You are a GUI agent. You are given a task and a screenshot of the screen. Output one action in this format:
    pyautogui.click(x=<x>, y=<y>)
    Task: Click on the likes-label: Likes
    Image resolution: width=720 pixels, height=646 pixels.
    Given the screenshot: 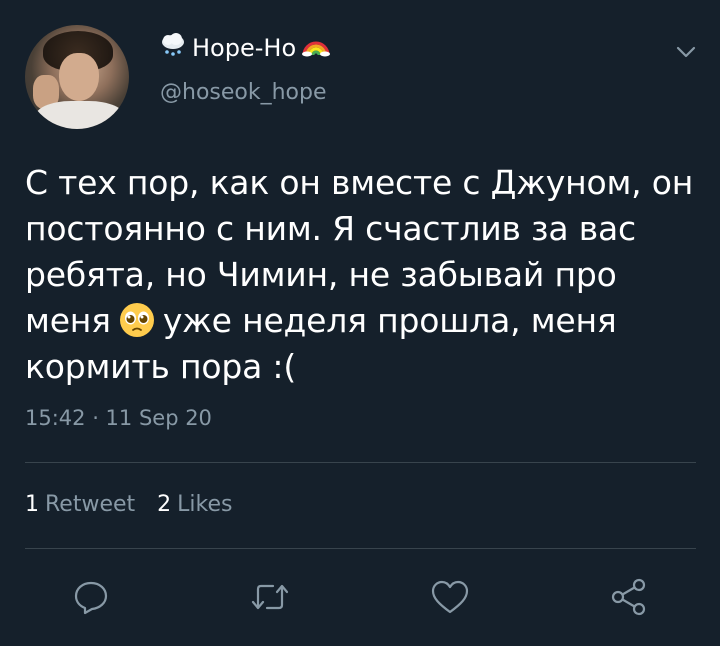 What is the action you would take?
    pyautogui.click(x=205, y=504)
    